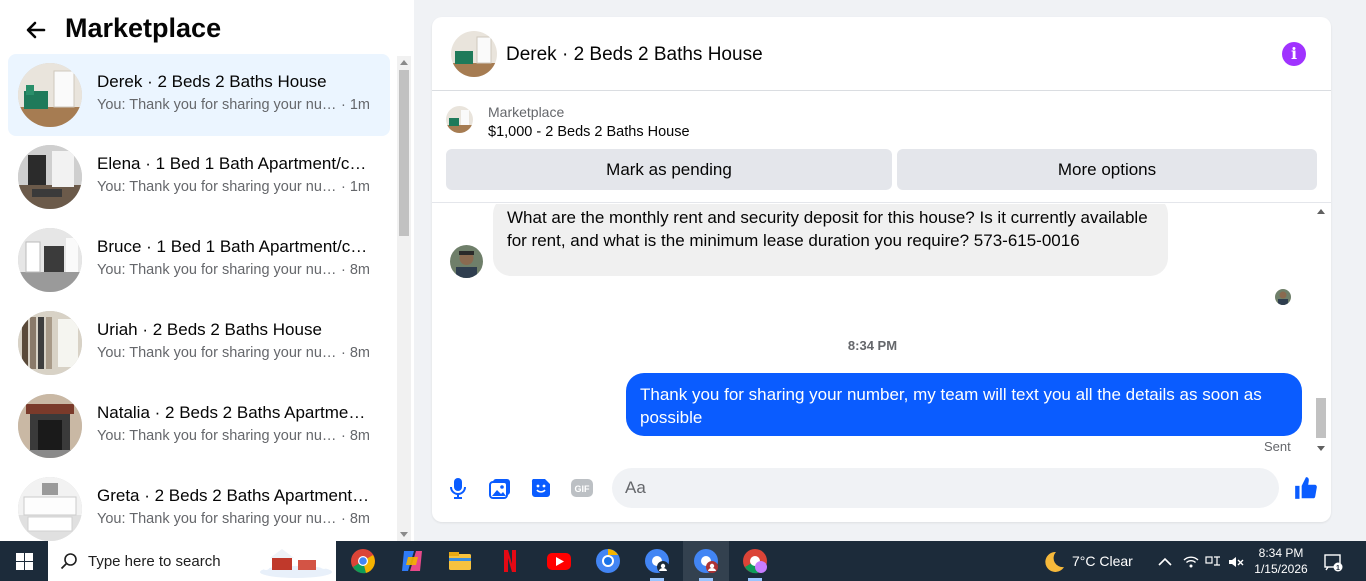  What do you see at coordinates (212, 81) in the screenshot?
I see `conversation-title: Derek · 2 Beds 2 Baths House` at bounding box center [212, 81].